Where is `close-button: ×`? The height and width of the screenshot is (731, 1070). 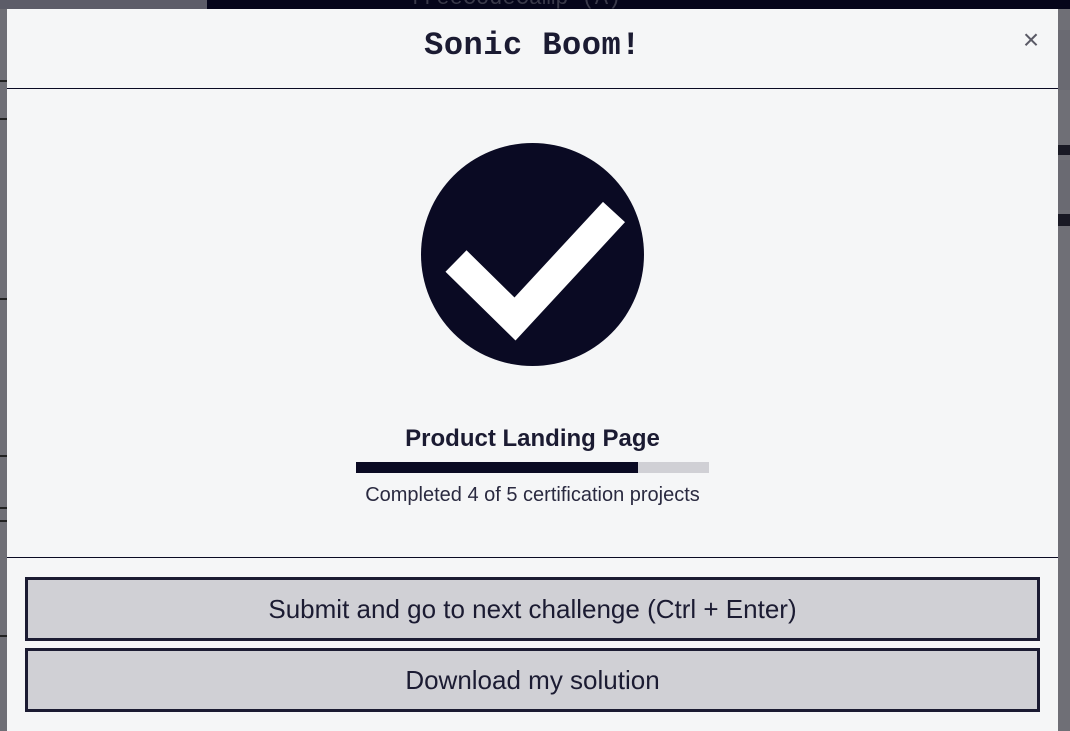 close-button: × is located at coordinates (1031, 40).